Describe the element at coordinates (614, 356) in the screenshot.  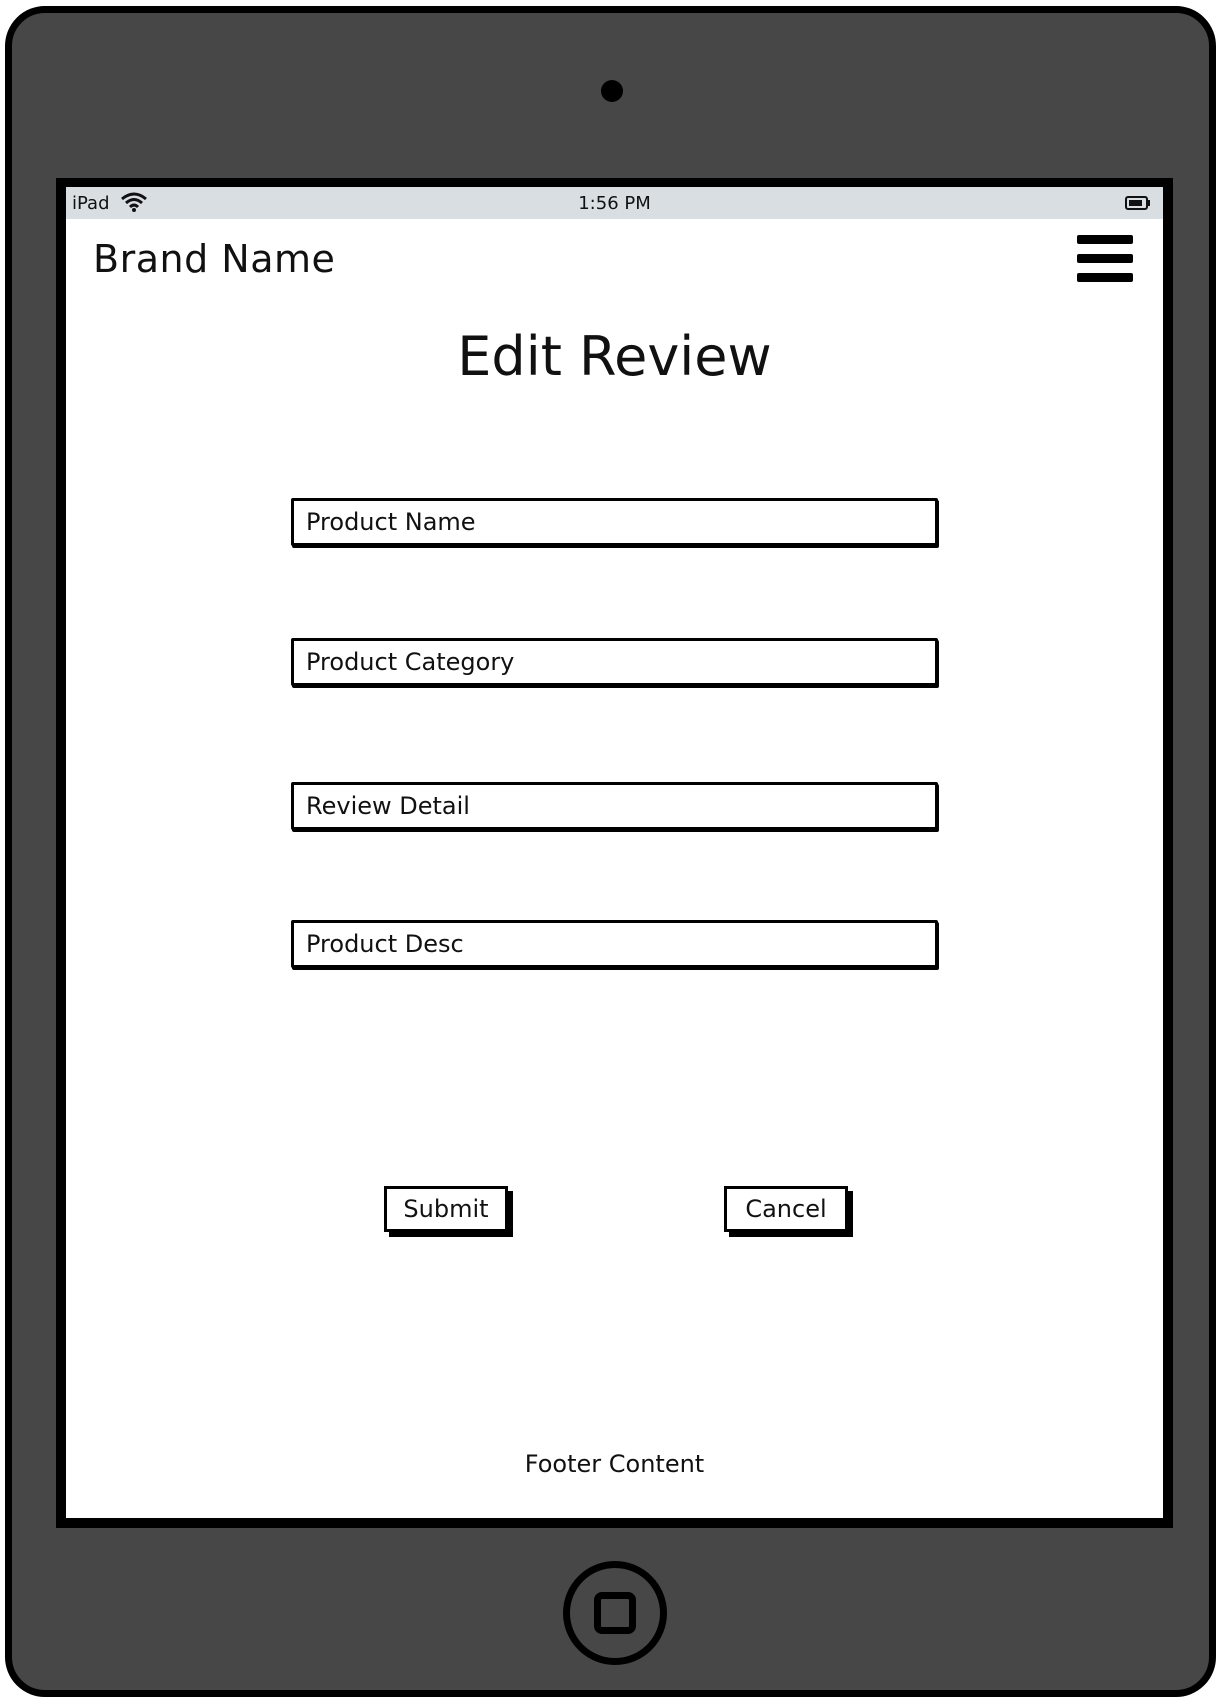
I see `page-title: Edit Review` at that location.